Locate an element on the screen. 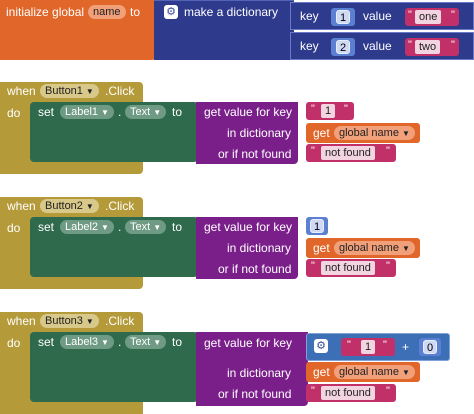  make-dictionary-label: make a dictionary is located at coordinates (231, 12).